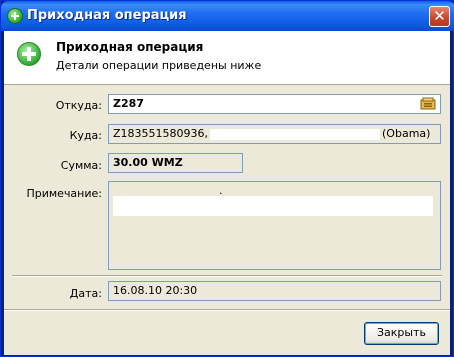  What do you see at coordinates (130, 47) in the screenshot?
I see `header-title: Приходная операция` at bounding box center [130, 47].